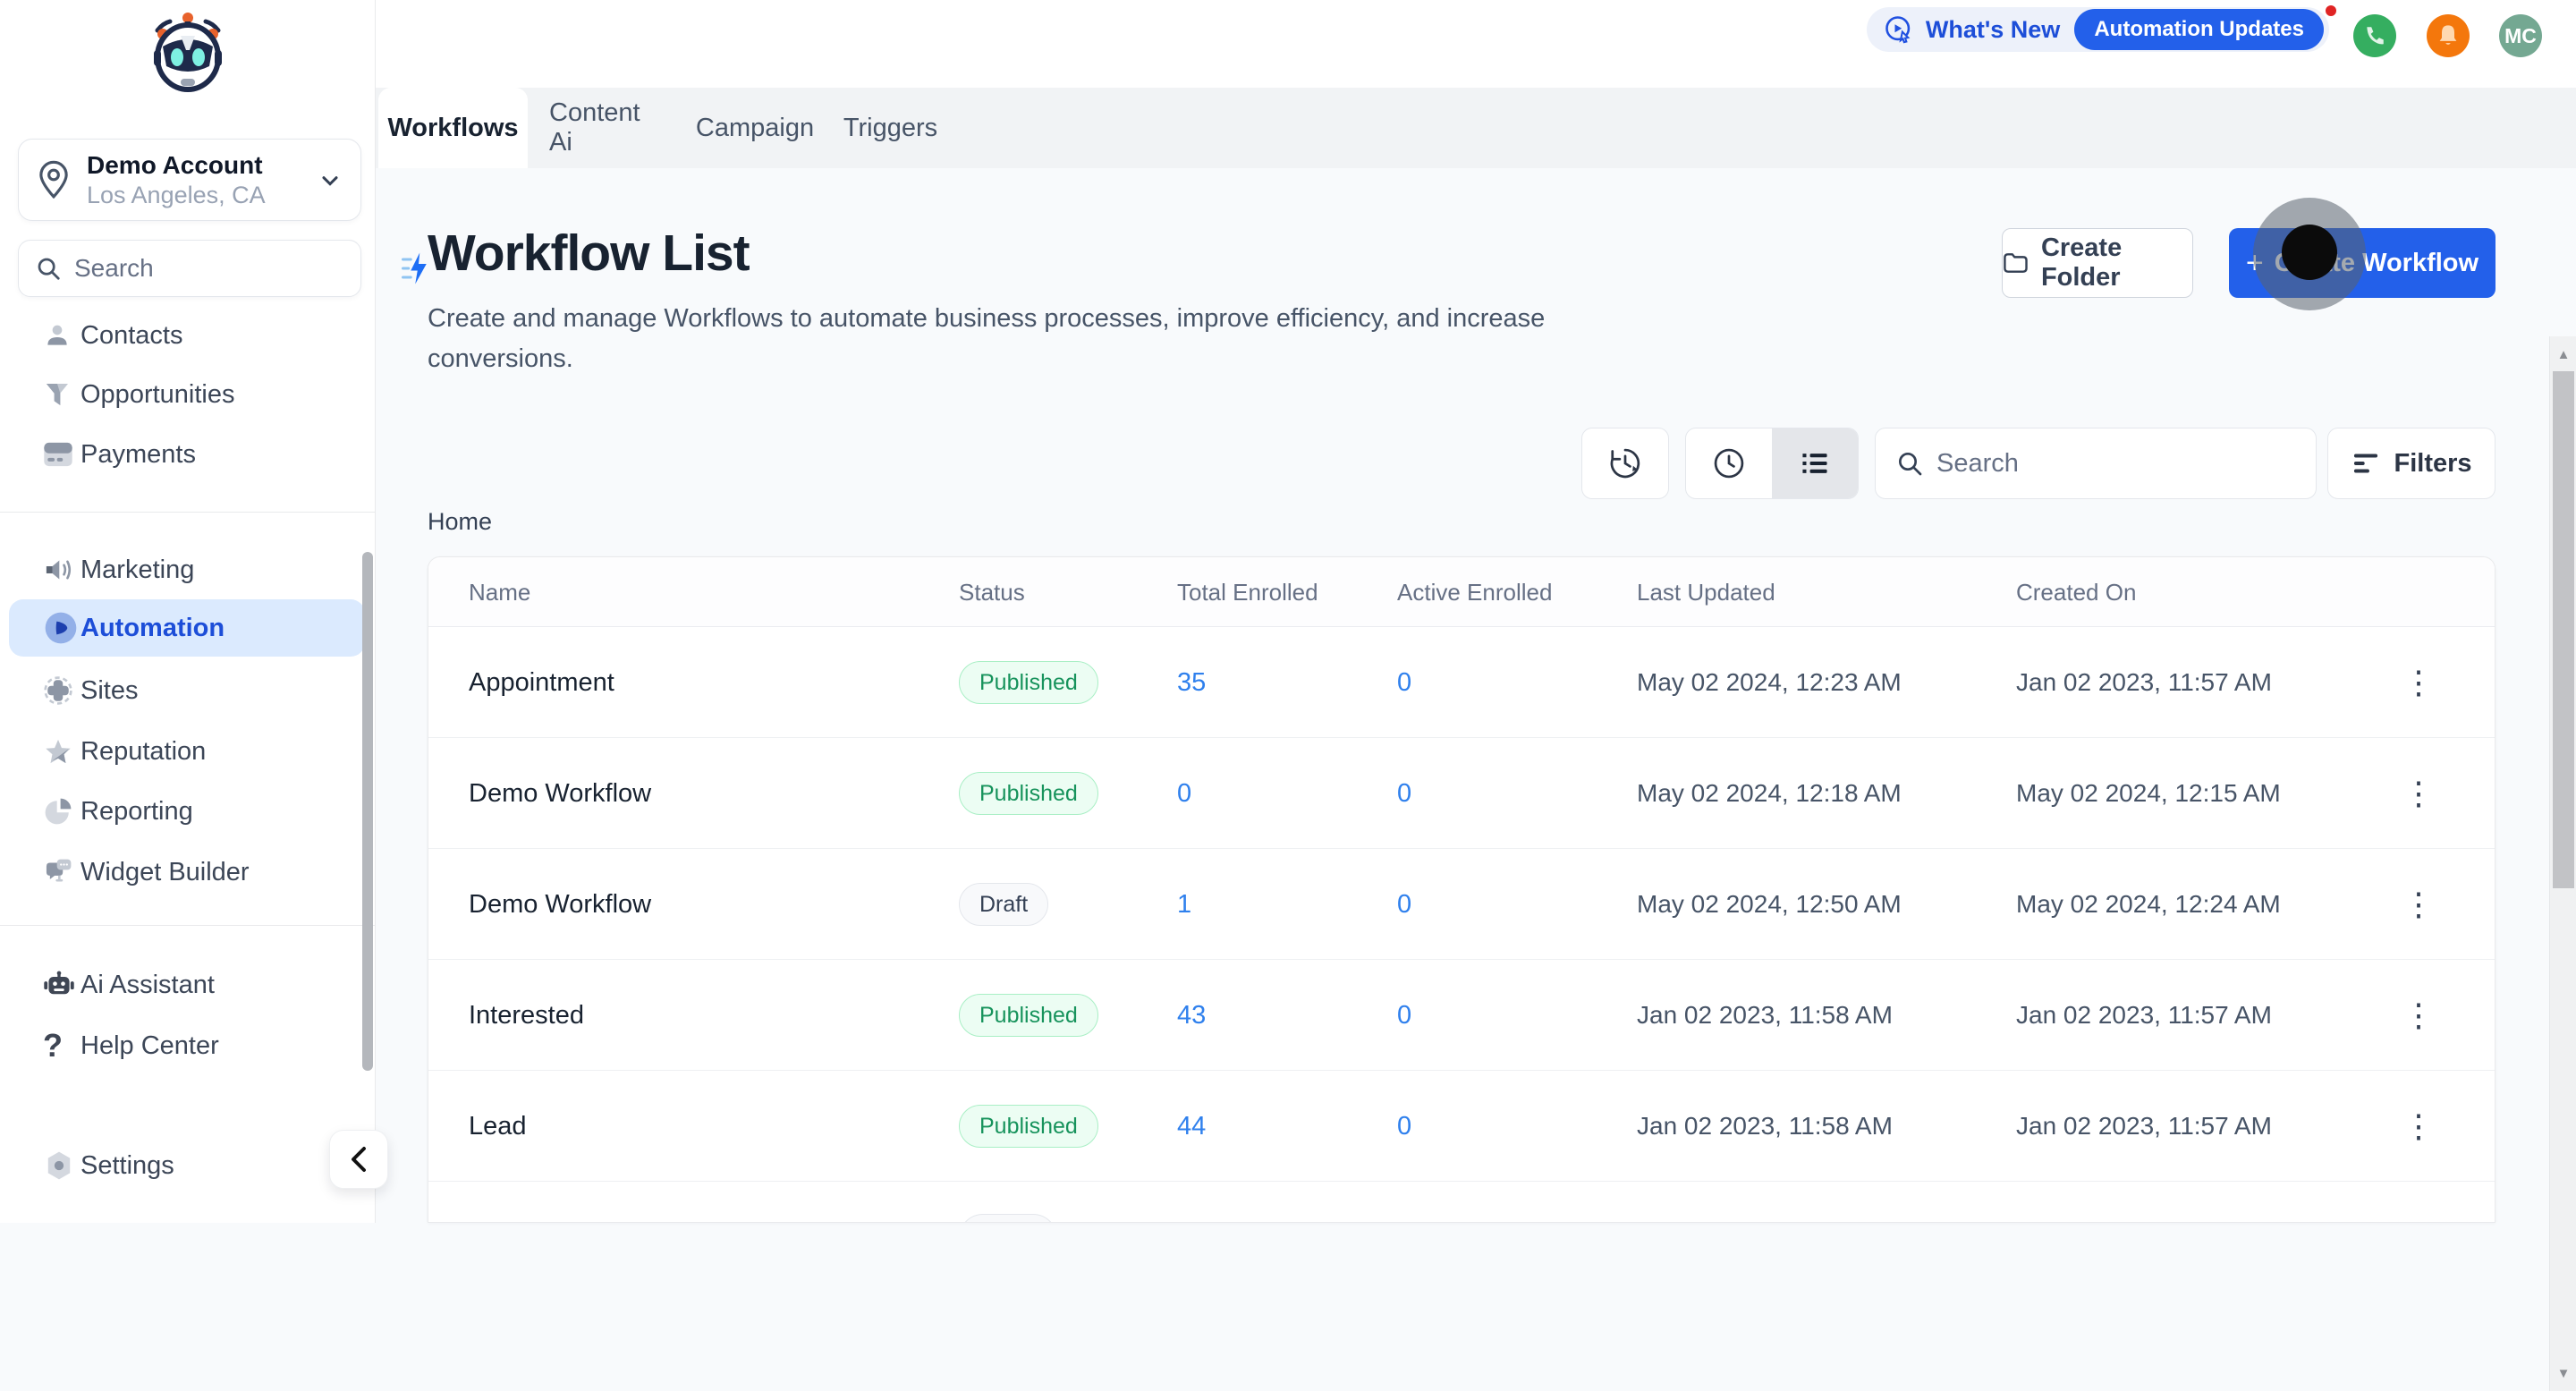 This screenshot has height=1391, width=2576. I want to click on sidebar-search-input, so click(235, 268).